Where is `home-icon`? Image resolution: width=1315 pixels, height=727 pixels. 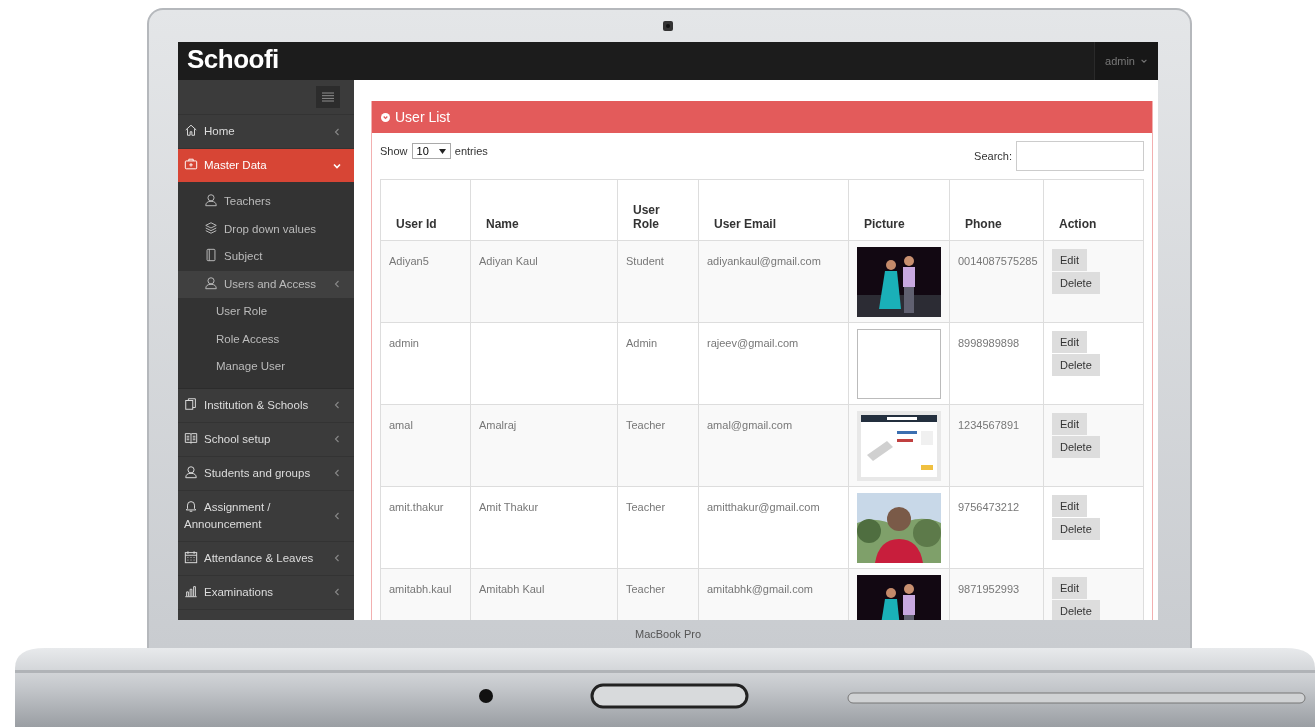
home-icon is located at coordinates (191, 130).